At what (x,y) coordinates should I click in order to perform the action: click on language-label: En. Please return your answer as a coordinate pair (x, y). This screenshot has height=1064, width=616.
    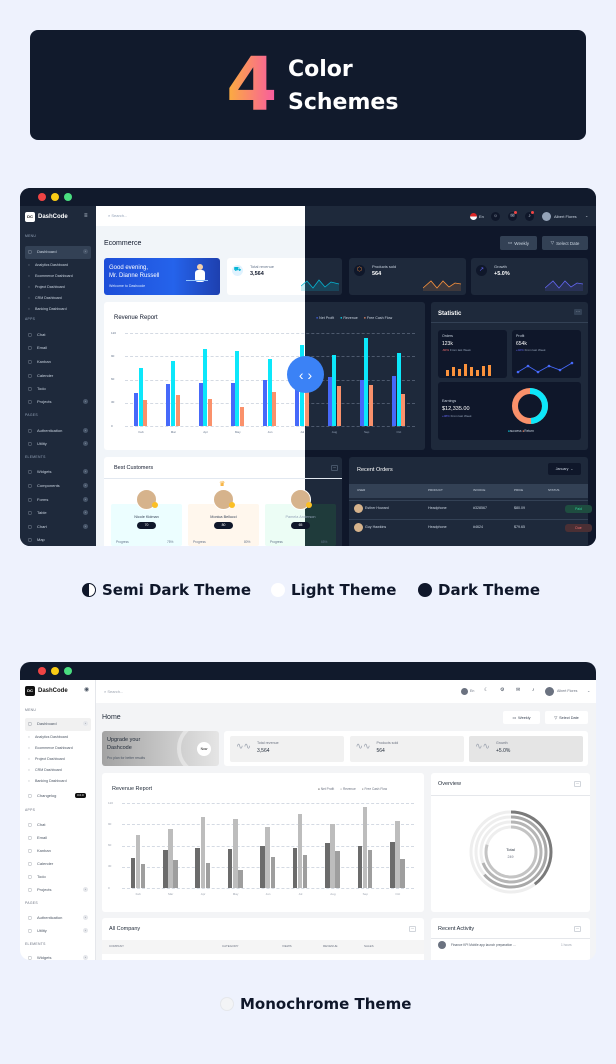
    Looking at the image, I should click on (481, 217).